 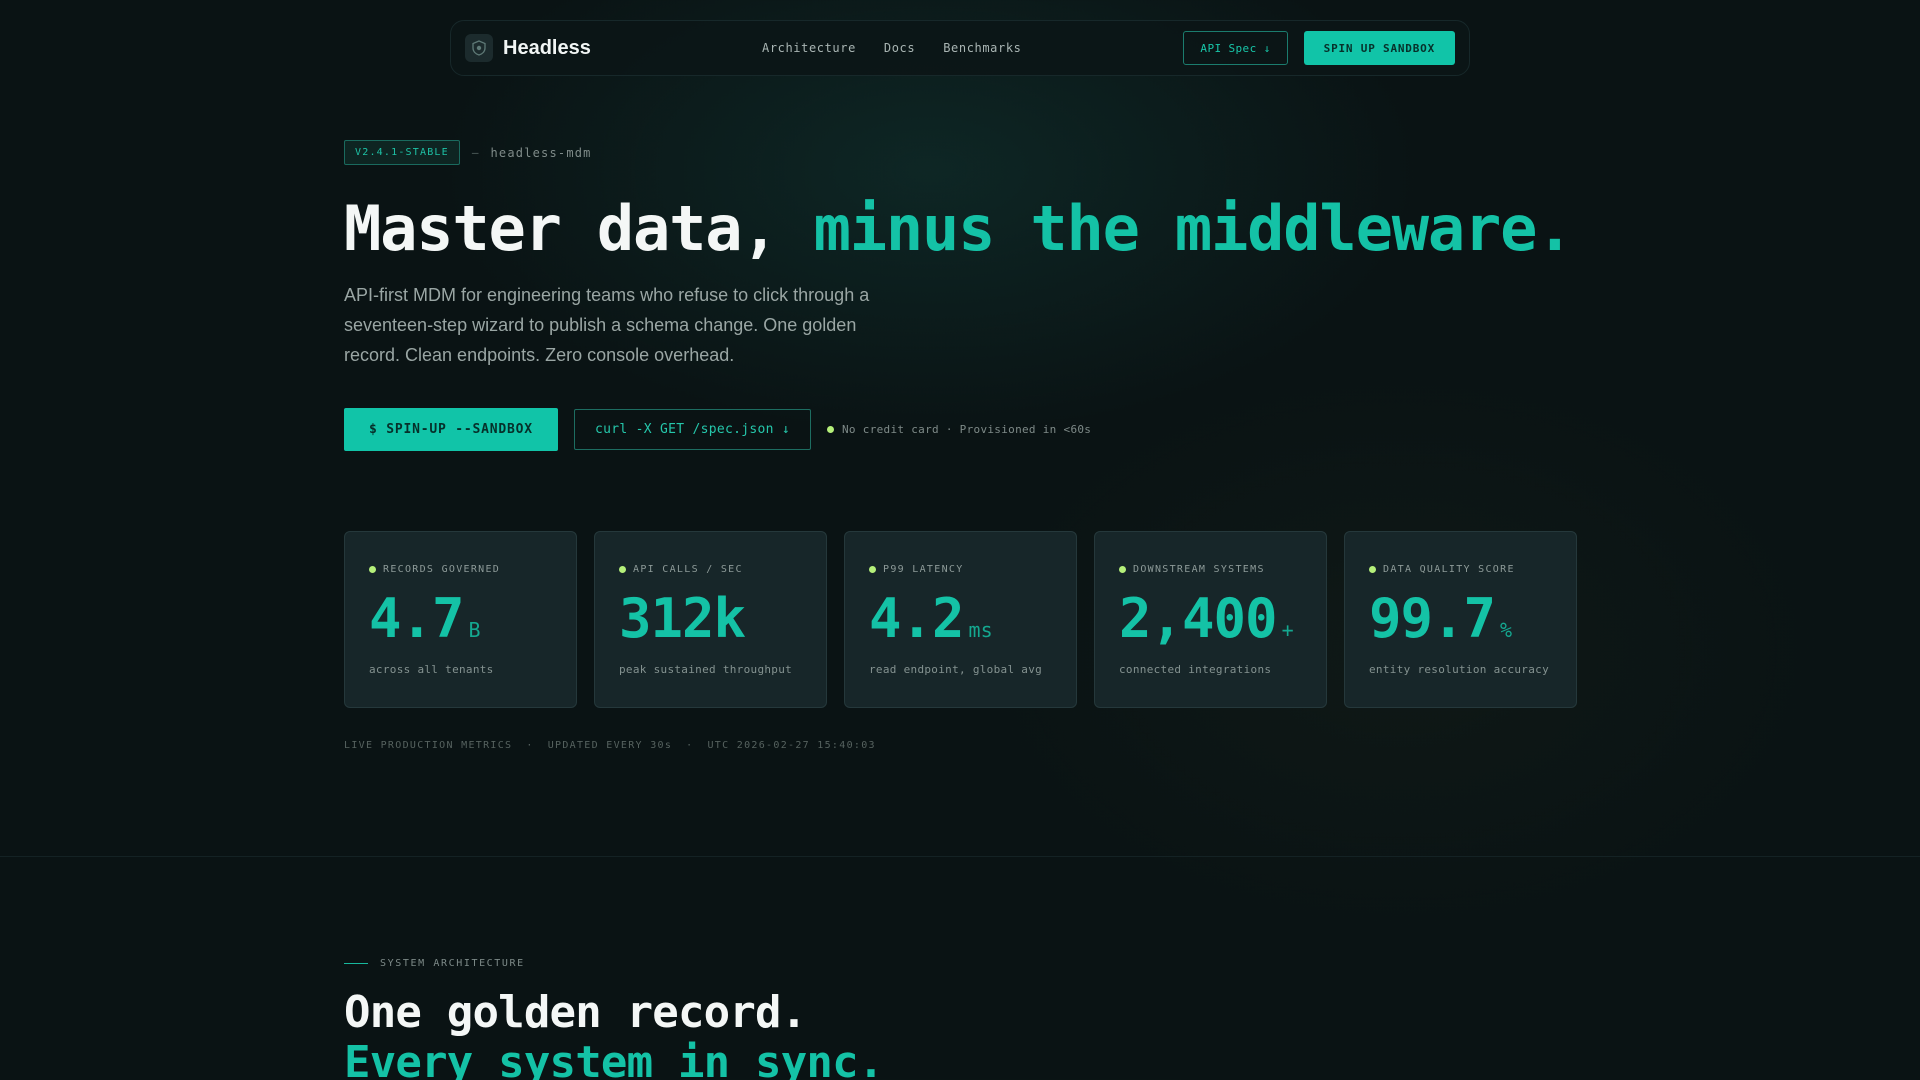 I want to click on eyebrow-text: SYSTEM ARCHITECTURE, so click(x=452, y=963).